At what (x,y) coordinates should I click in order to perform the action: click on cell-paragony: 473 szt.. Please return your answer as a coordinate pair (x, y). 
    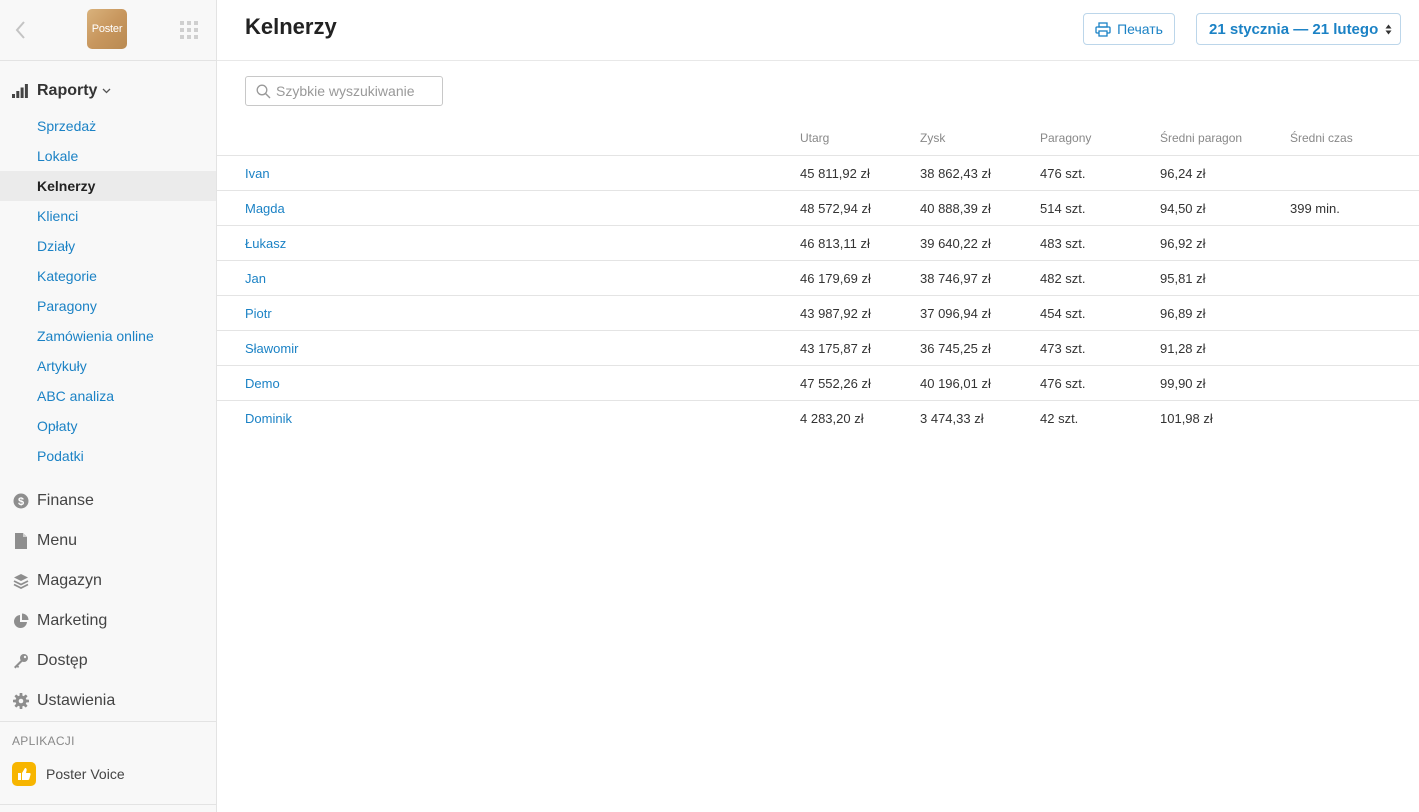
    Looking at the image, I should click on (1063, 348).